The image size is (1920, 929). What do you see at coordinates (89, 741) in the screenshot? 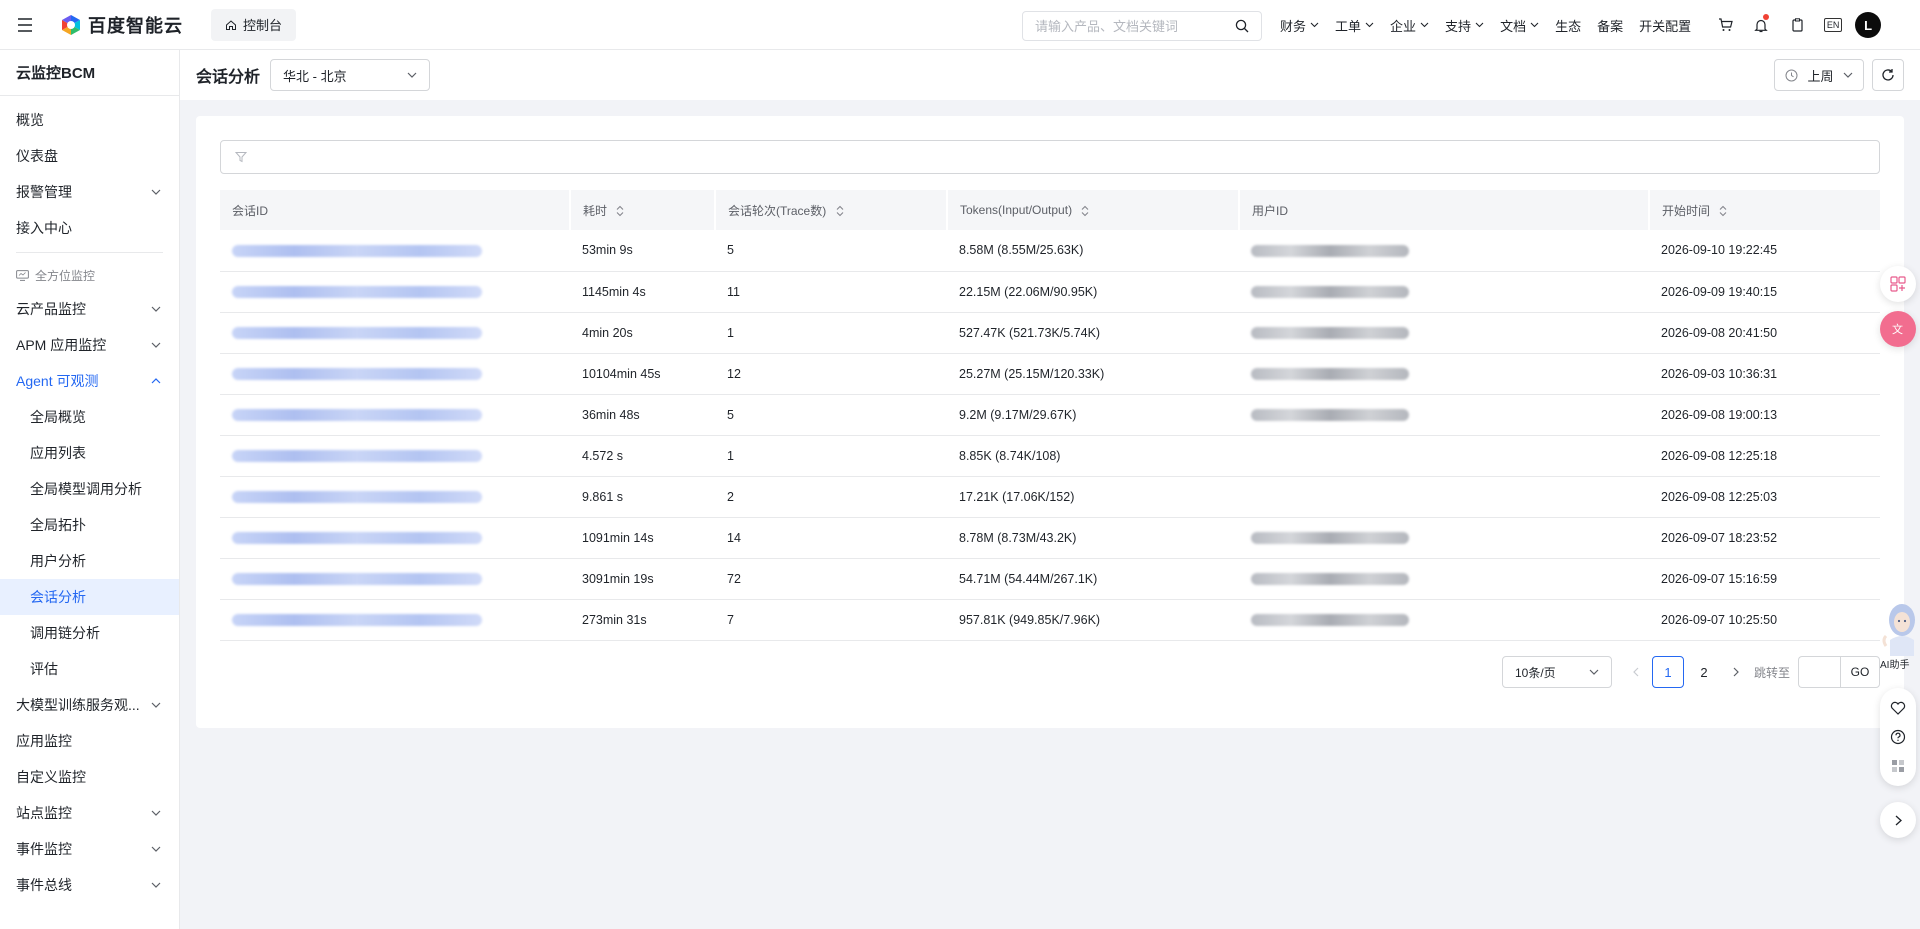
I see `sidebar-item-app-monitor: 应用监控` at bounding box center [89, 741].